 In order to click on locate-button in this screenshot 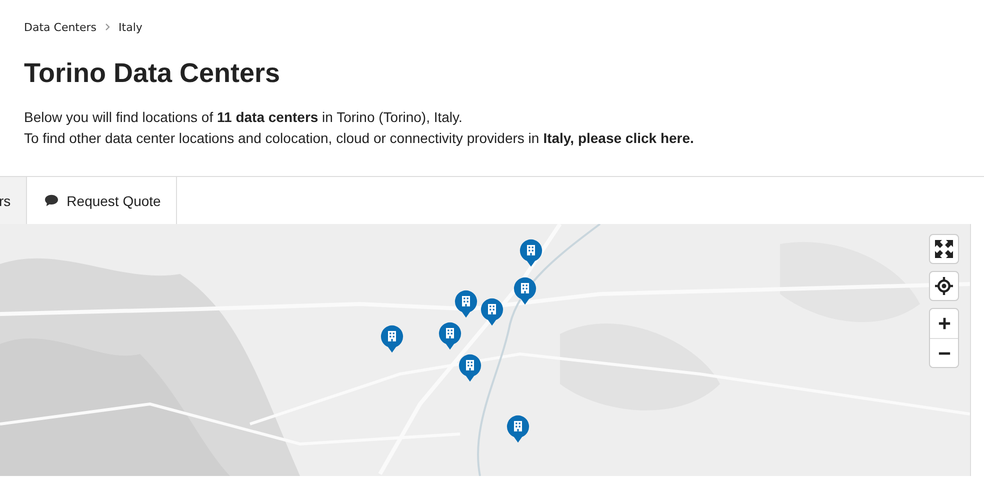, I will do `click(944, 286)`.